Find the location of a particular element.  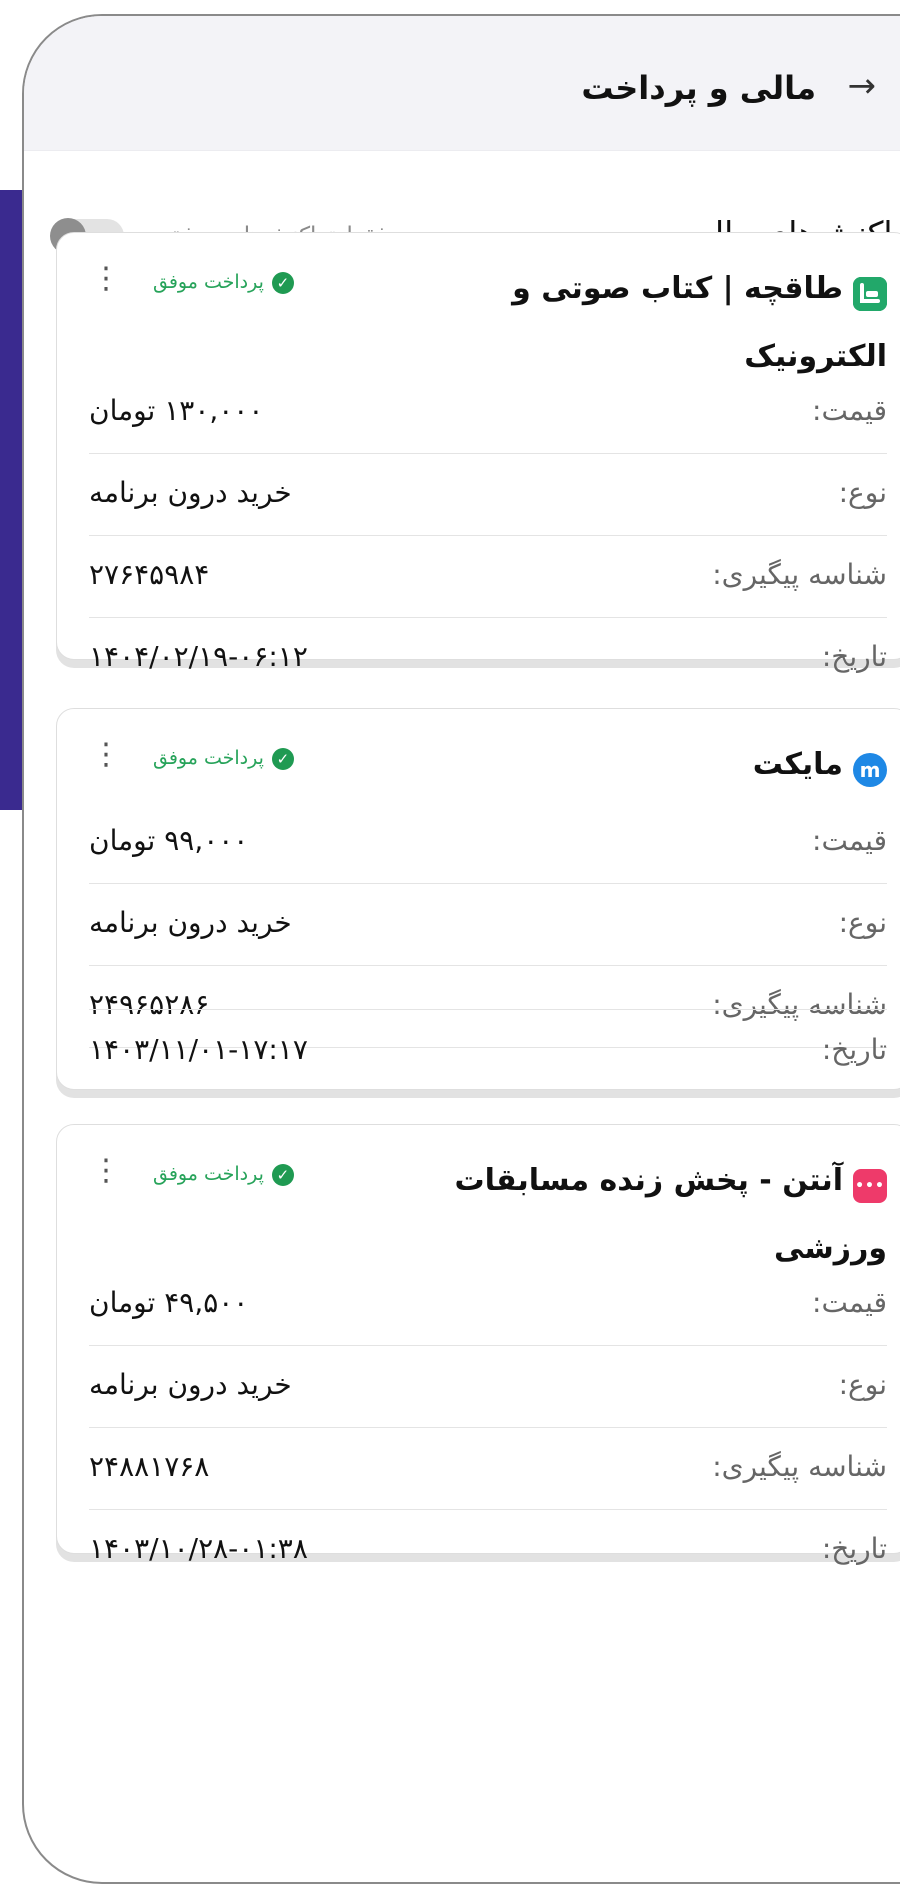

back-arrow-icon: → is located at coordinates (862, 86).